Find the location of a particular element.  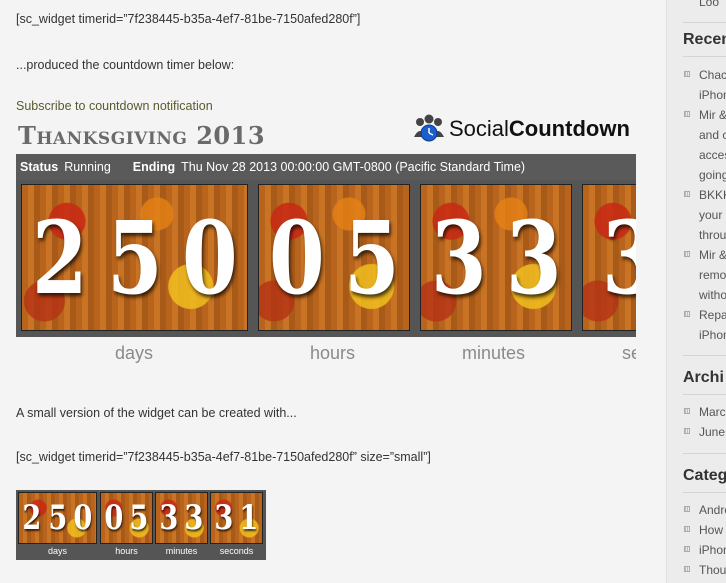

sidebar-category-item: Thou is located at coordinates (712, 570).